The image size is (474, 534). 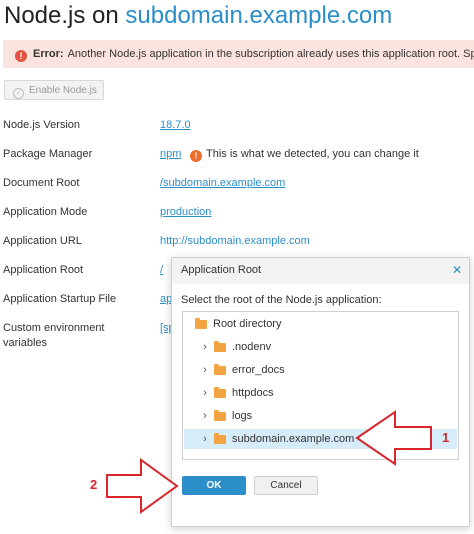 I want to click on application-root-link: /, so click(x=161, y=270).